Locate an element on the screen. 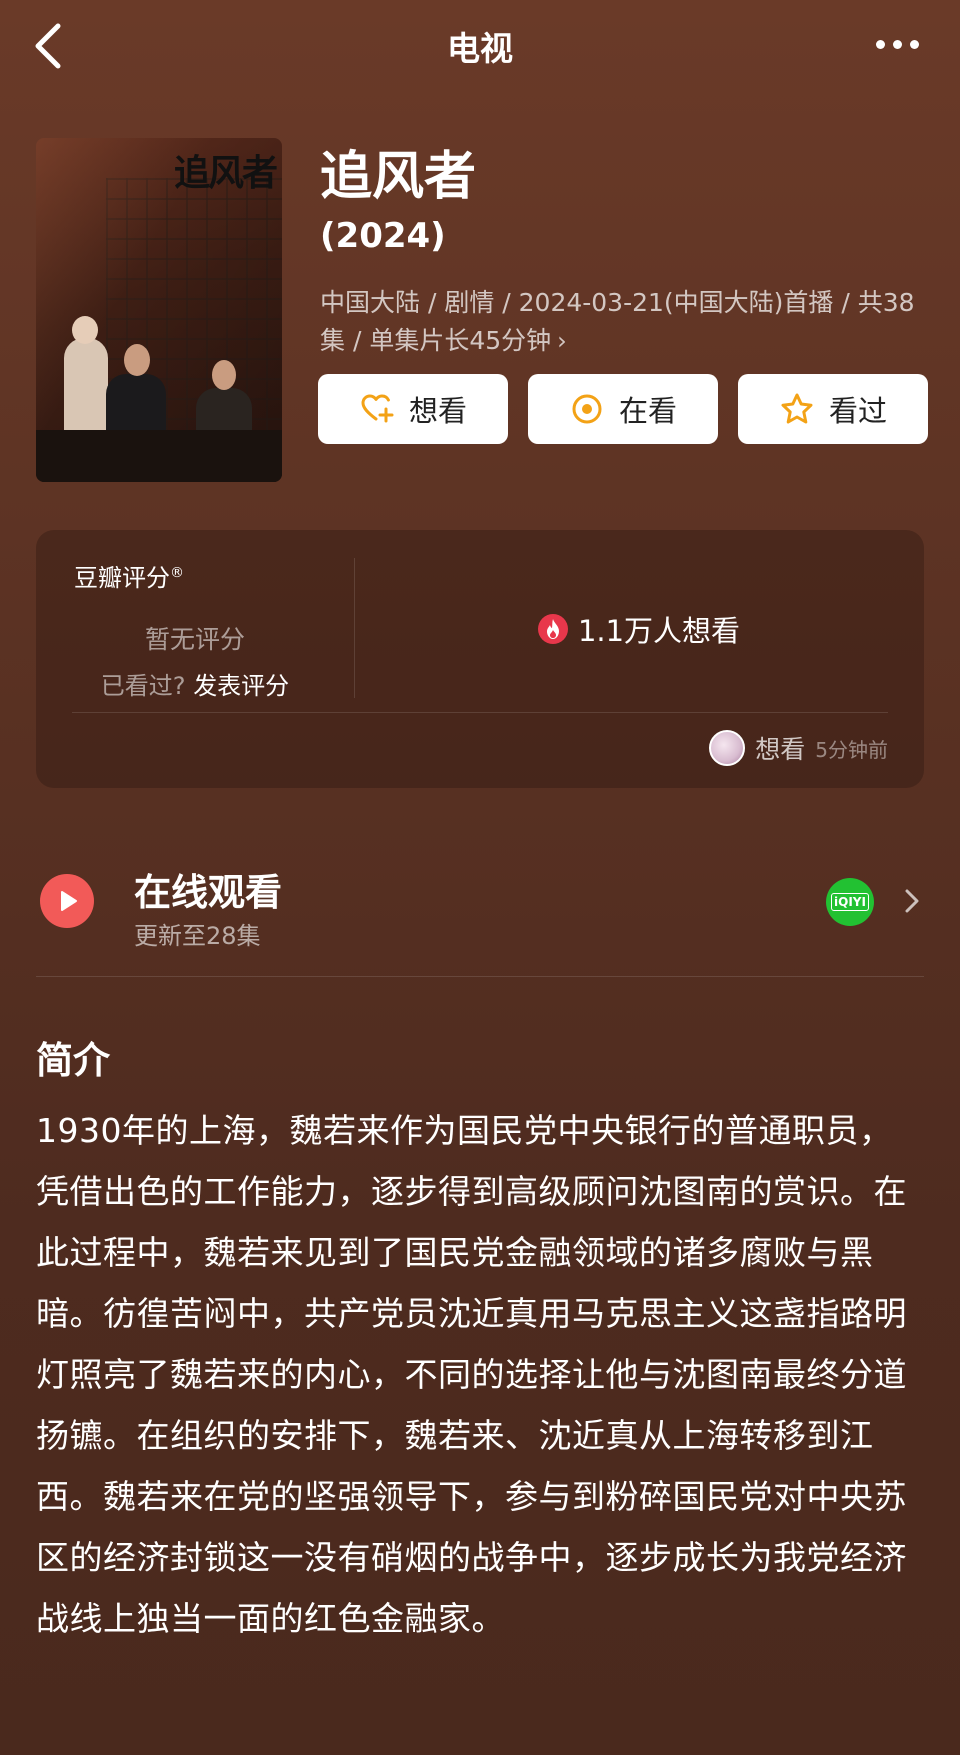 Image resolution: width=960 pixels, height=1755 pixels. section-divider is located at coordinates (480, 976).